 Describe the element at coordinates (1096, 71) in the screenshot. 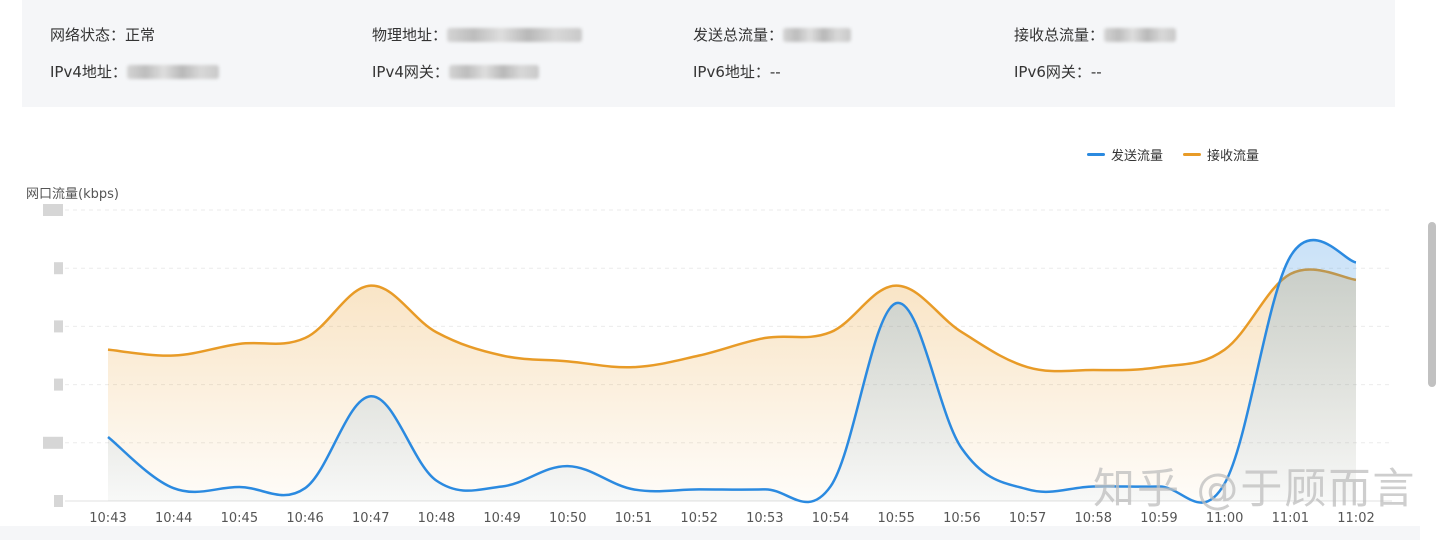

I see `ipv6-gateway-value: --` at that location.